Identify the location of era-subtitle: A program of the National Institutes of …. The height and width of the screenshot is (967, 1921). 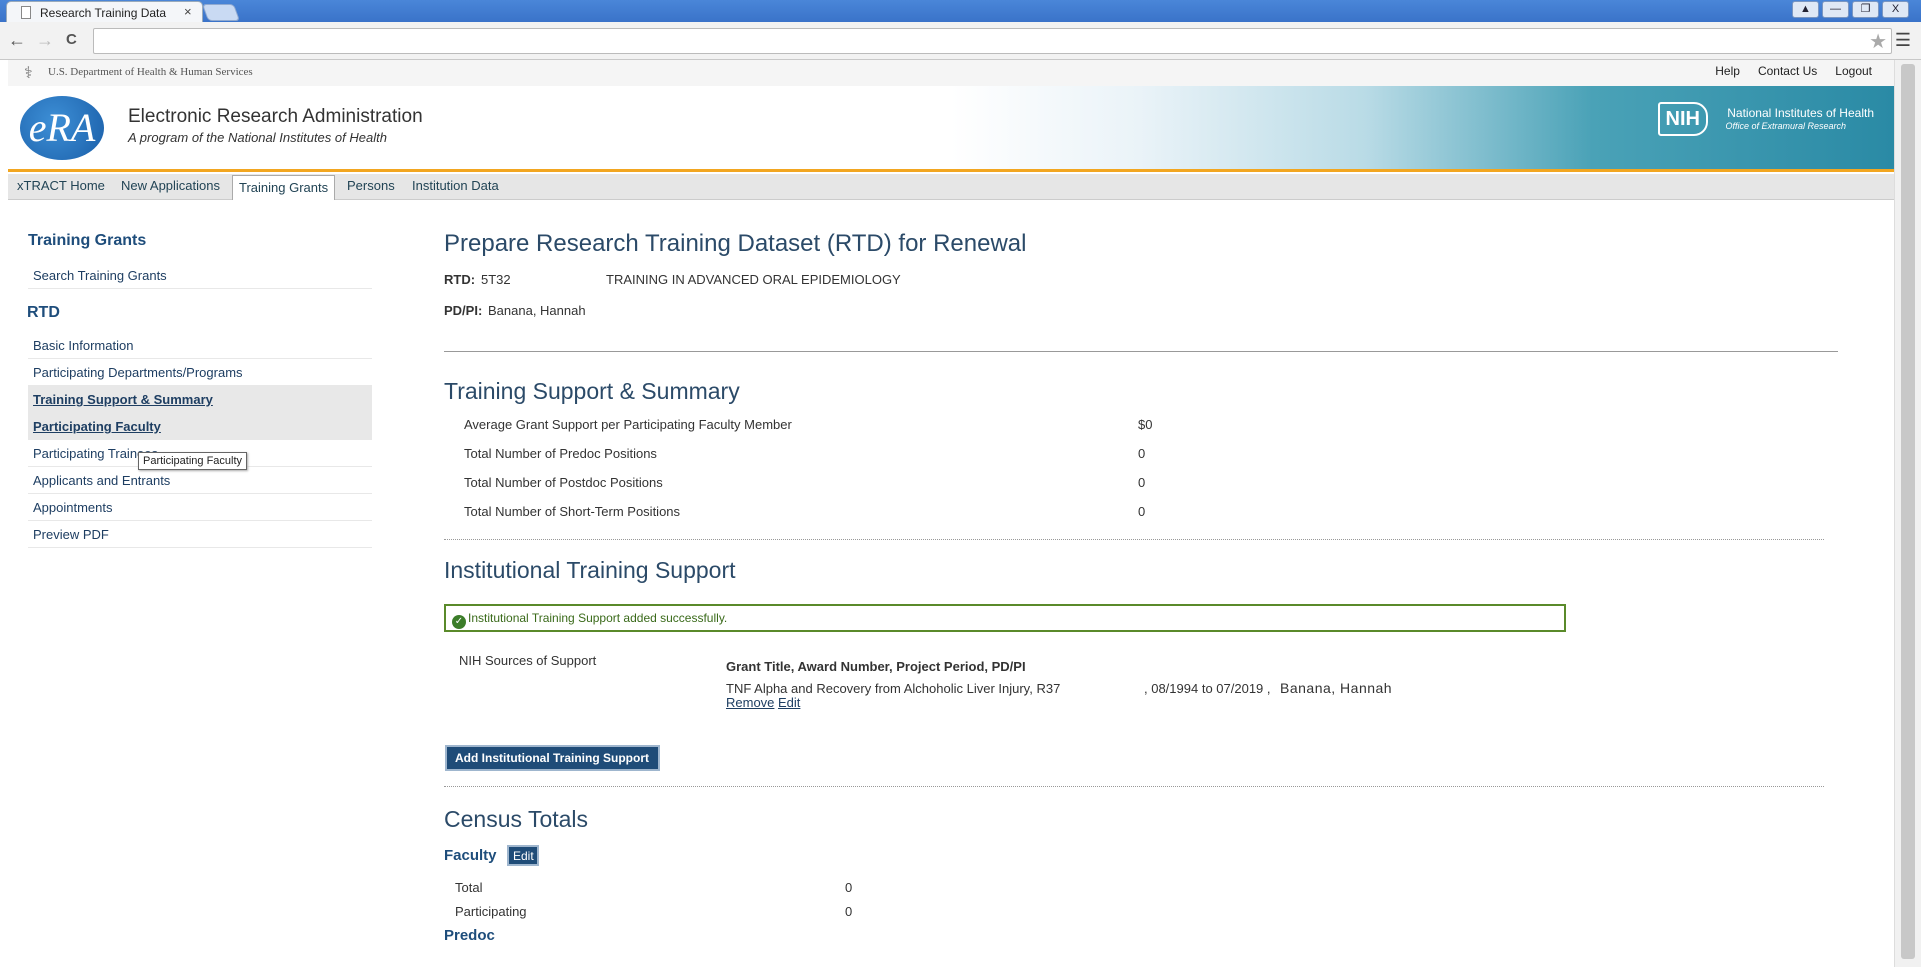
(257, 137).